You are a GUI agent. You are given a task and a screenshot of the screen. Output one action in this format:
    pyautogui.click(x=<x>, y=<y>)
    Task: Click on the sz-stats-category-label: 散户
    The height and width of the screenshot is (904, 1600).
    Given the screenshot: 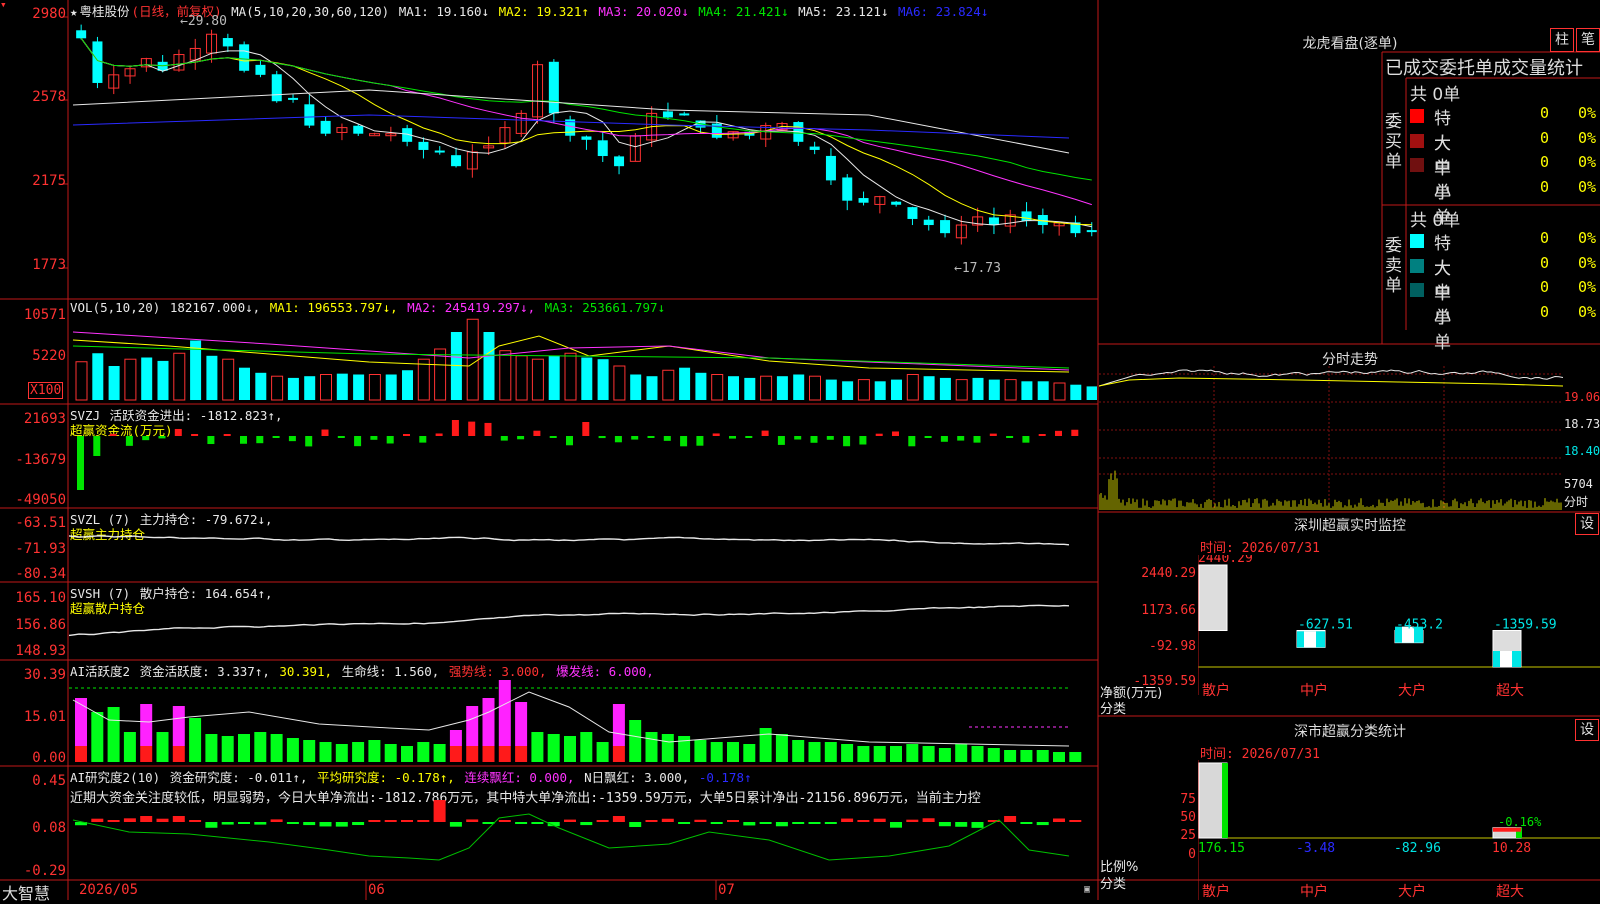 What is the action you would take?
    pyautogui.click(x=1216, y=891)
    